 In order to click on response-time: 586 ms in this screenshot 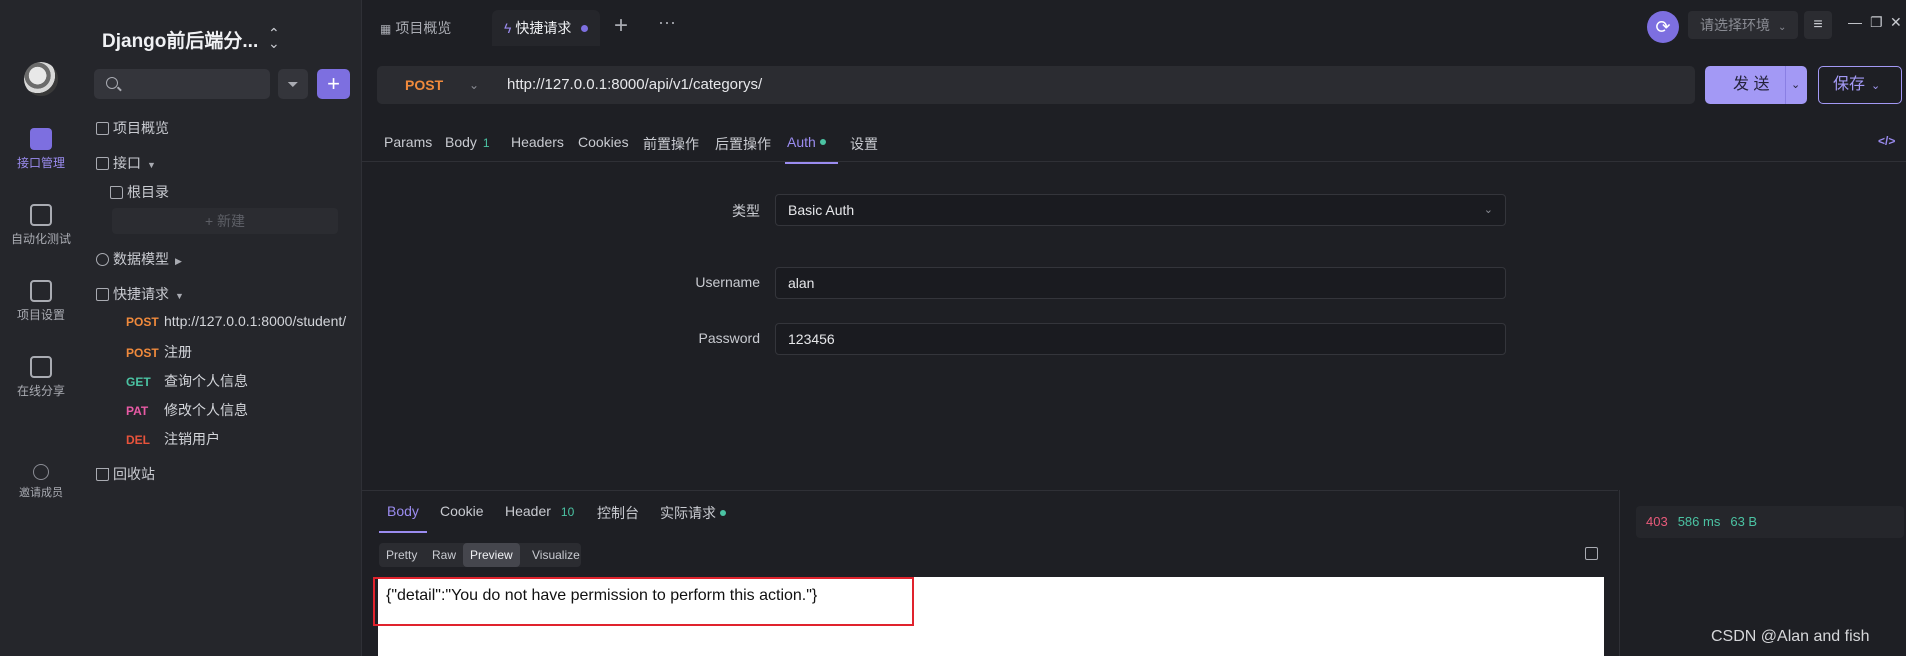, I will do `click(1699, 521)`.